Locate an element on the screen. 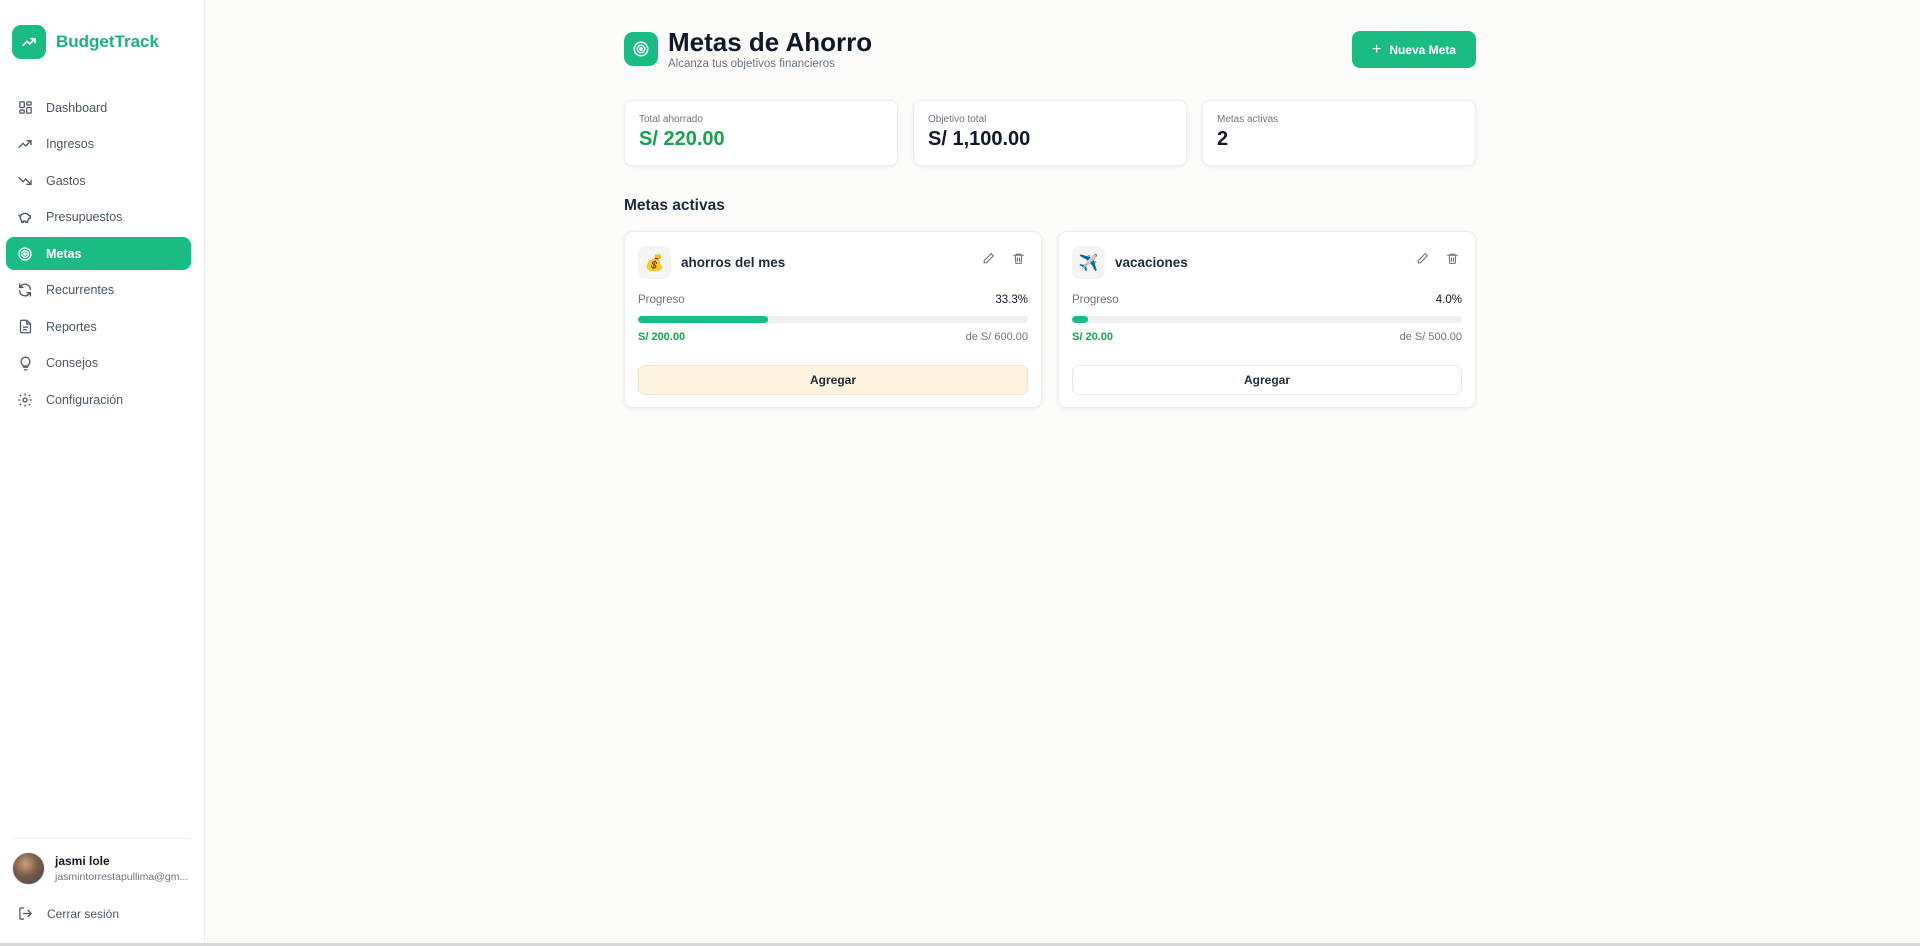 The image size is (1920, 946). sidebar-item-gastos: Gastos is located at coordinates (98, 180).